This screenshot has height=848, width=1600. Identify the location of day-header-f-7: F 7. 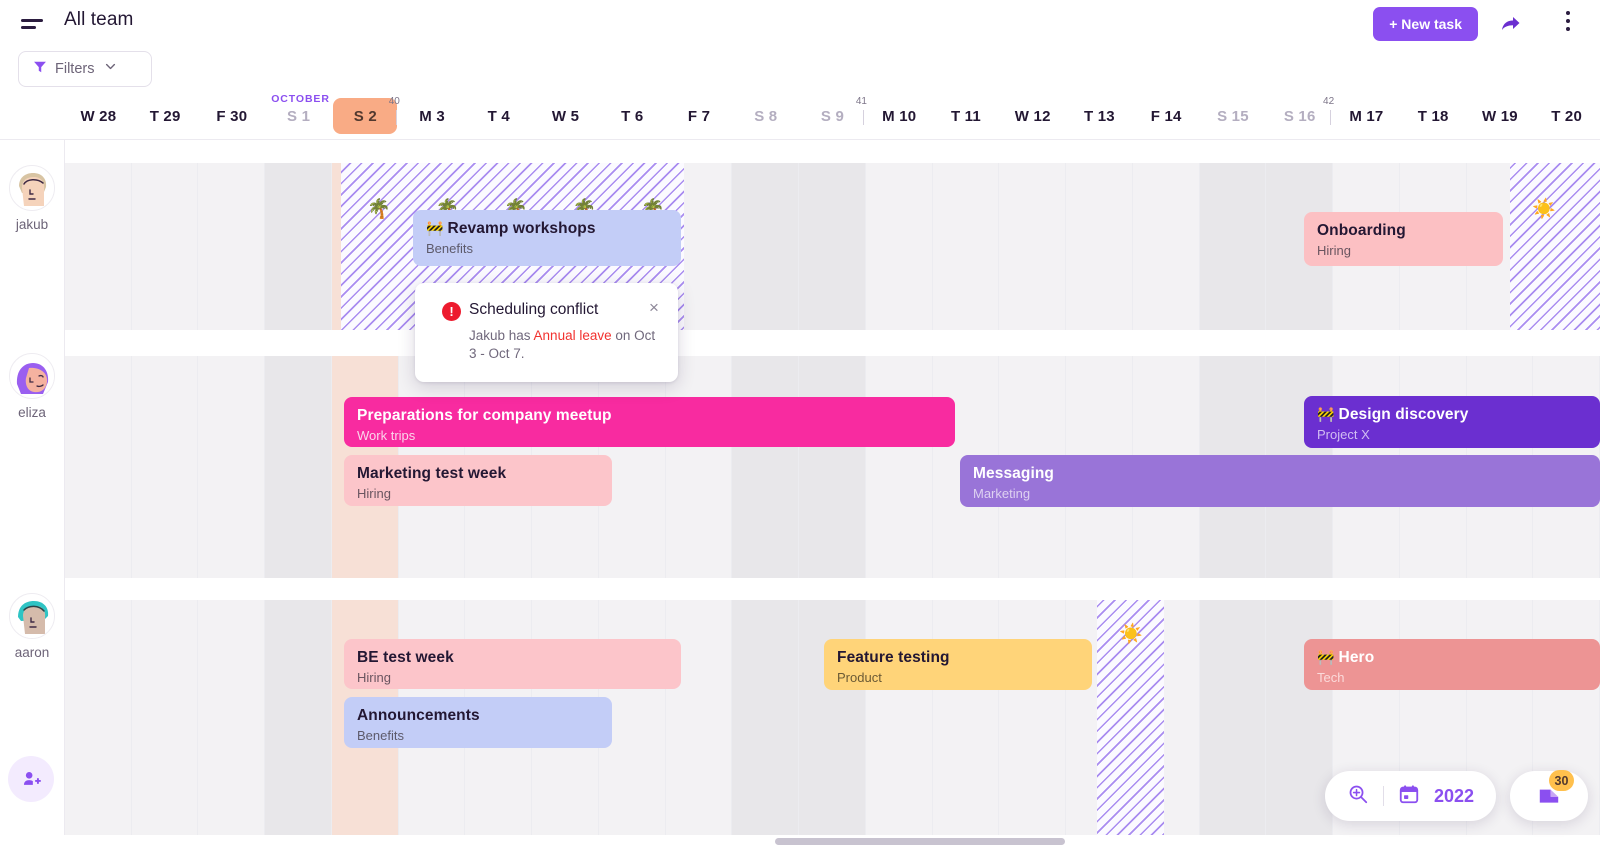
(699, 116).